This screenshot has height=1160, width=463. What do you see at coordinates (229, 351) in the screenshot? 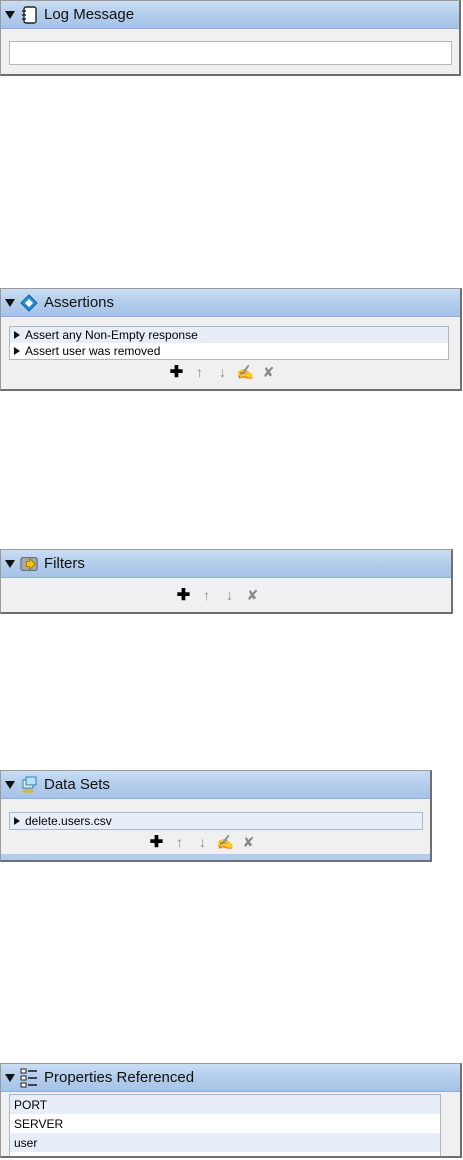
I see `list-item: Assert user was removed` at bounding box center [229, 351].